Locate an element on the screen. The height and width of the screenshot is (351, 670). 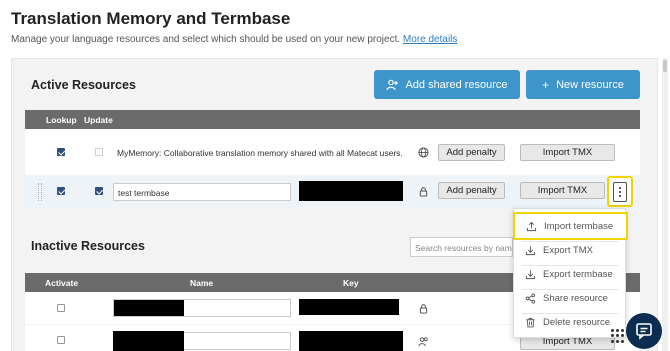
drag-handle is located at coordinates (40, 192).